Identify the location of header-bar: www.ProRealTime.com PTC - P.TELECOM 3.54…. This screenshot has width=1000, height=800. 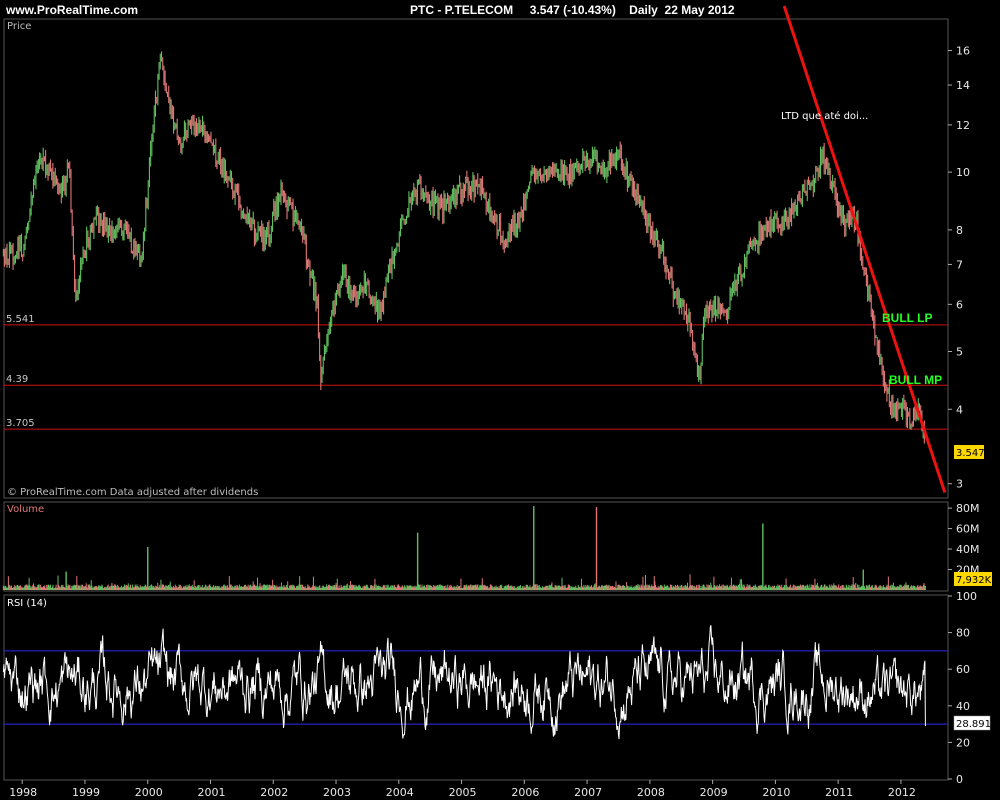
(370, 10).